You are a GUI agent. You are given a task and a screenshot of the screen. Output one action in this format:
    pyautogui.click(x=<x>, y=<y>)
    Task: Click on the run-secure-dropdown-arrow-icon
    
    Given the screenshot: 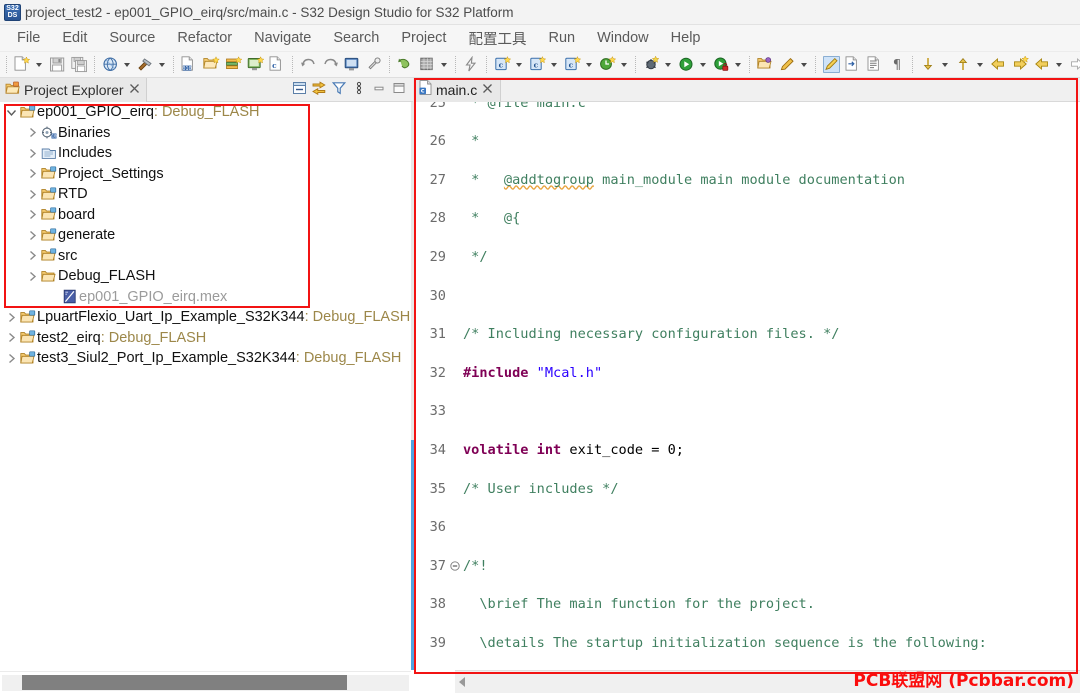 What is the action you would take?
    pyautogui.click(x=737, y=65)
    